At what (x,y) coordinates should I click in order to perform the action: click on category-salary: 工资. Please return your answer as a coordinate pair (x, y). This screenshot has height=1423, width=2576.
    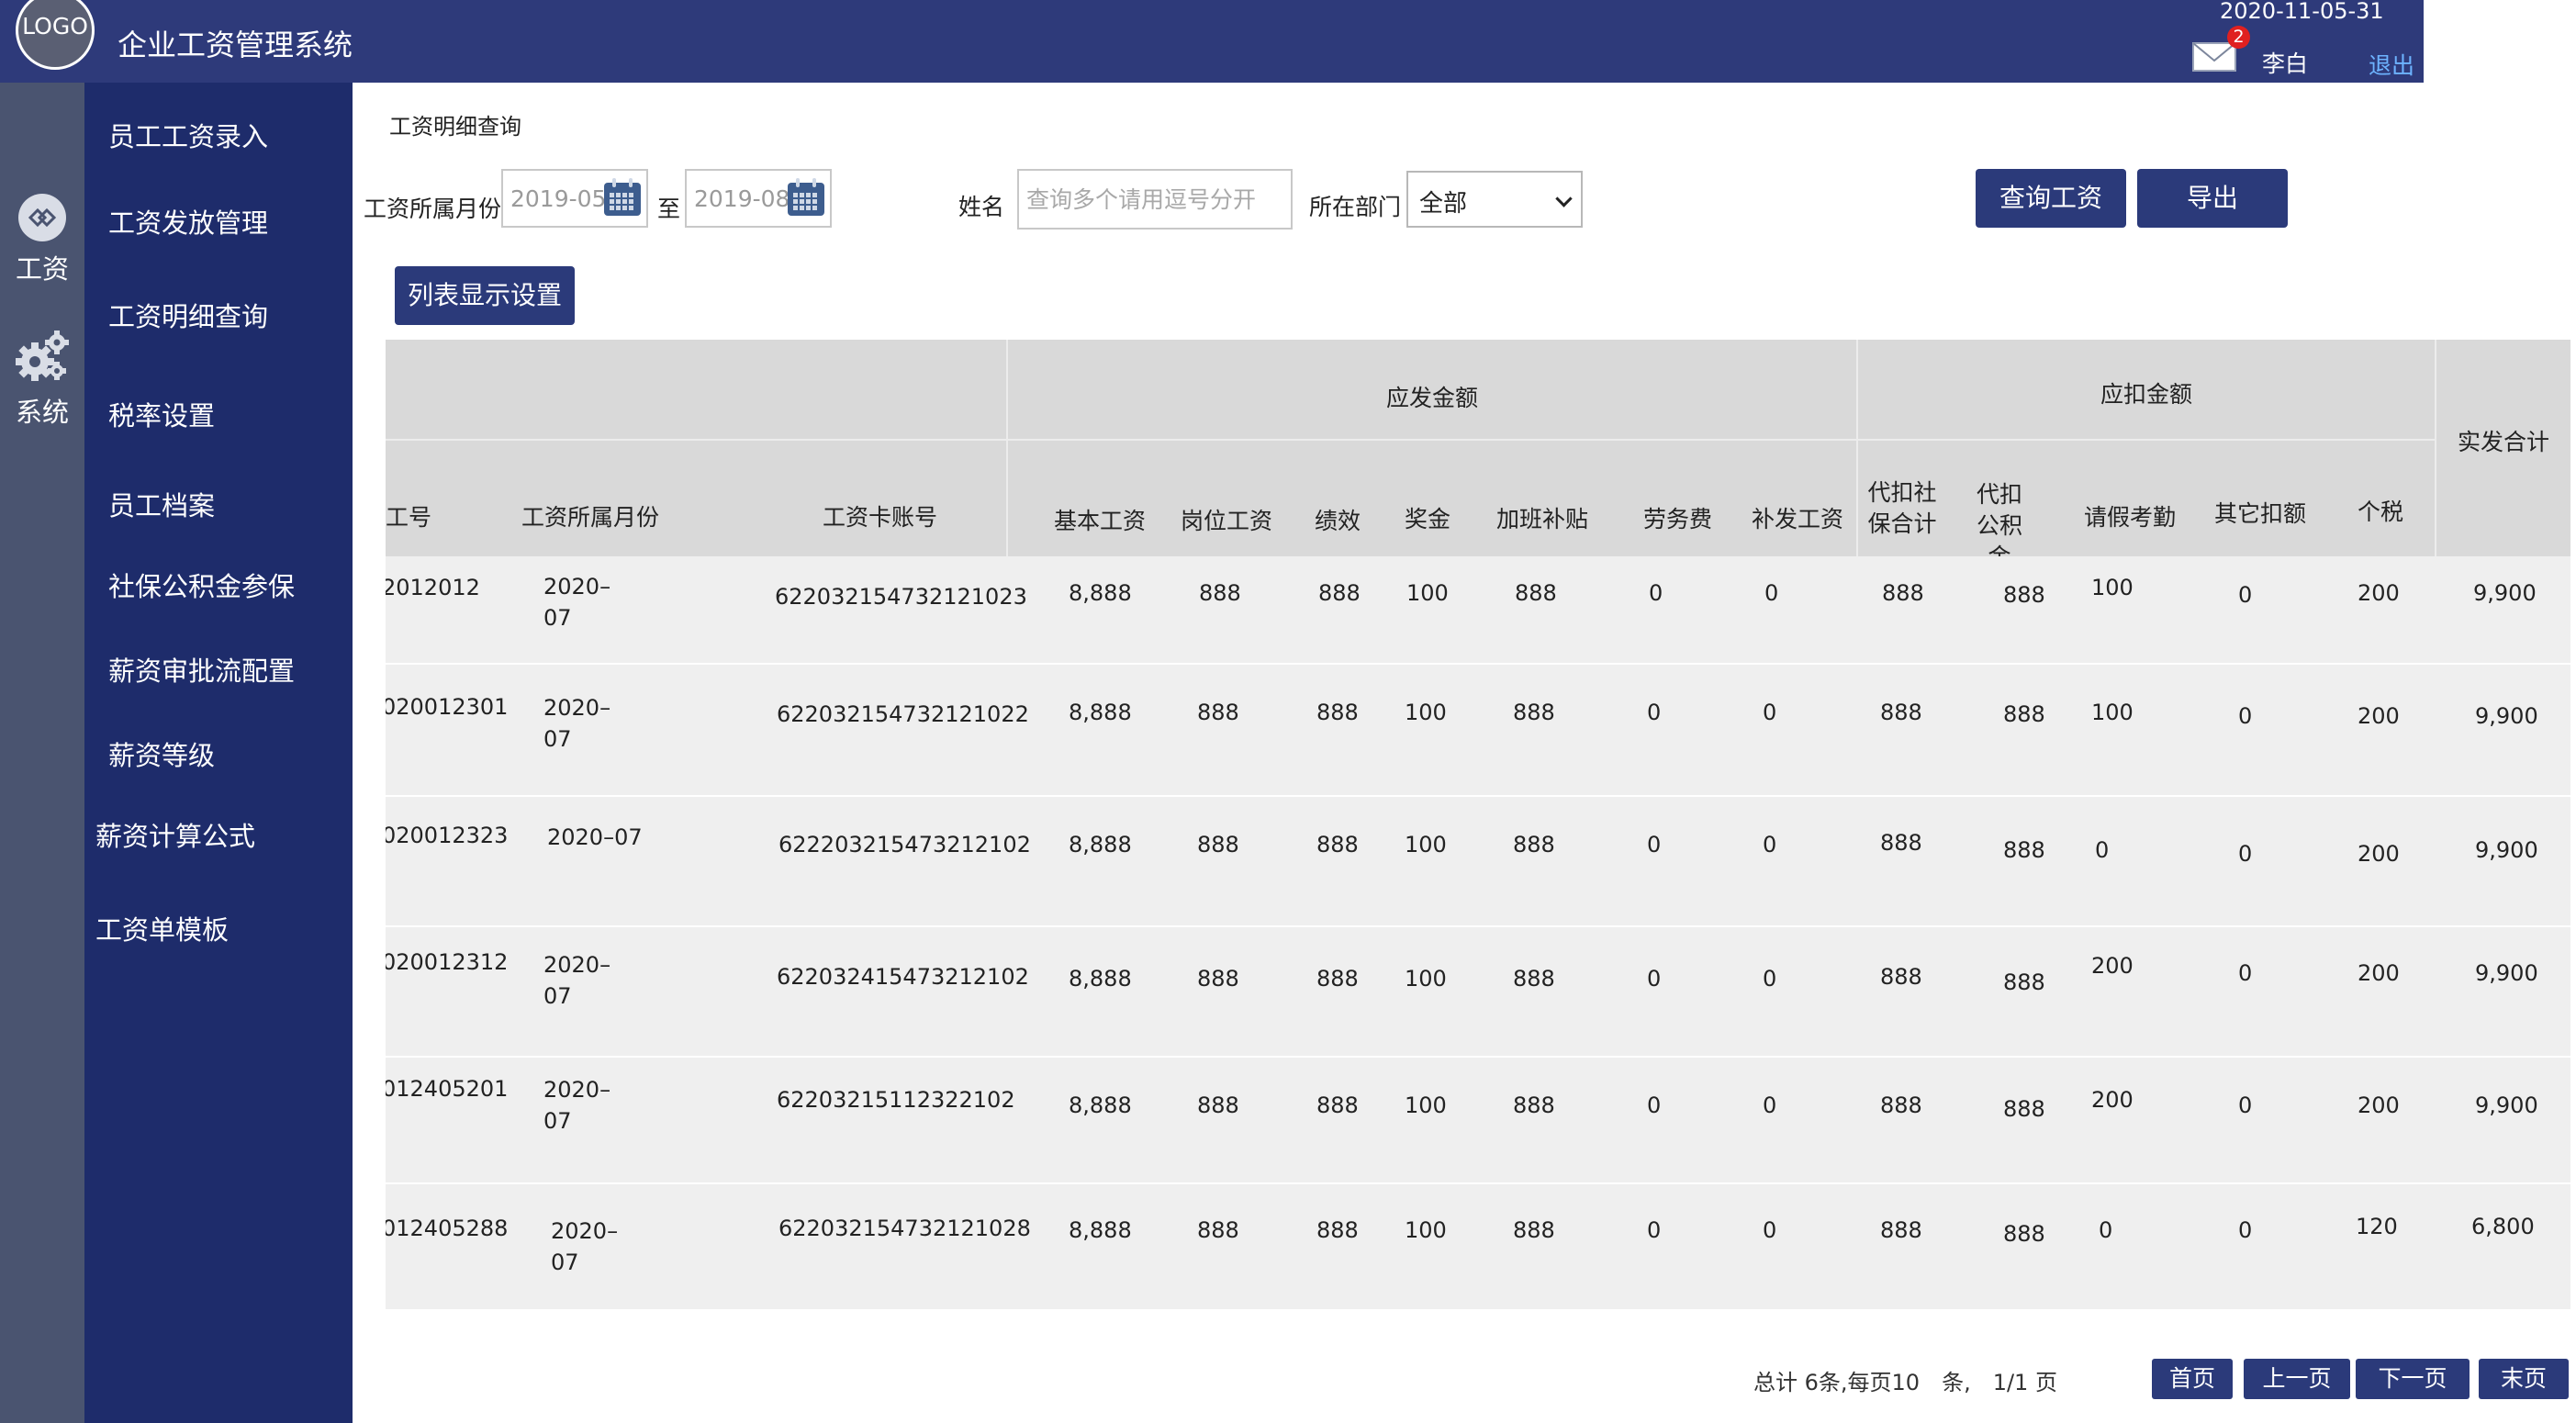
    Looking at the image, I should click on (42, 239).